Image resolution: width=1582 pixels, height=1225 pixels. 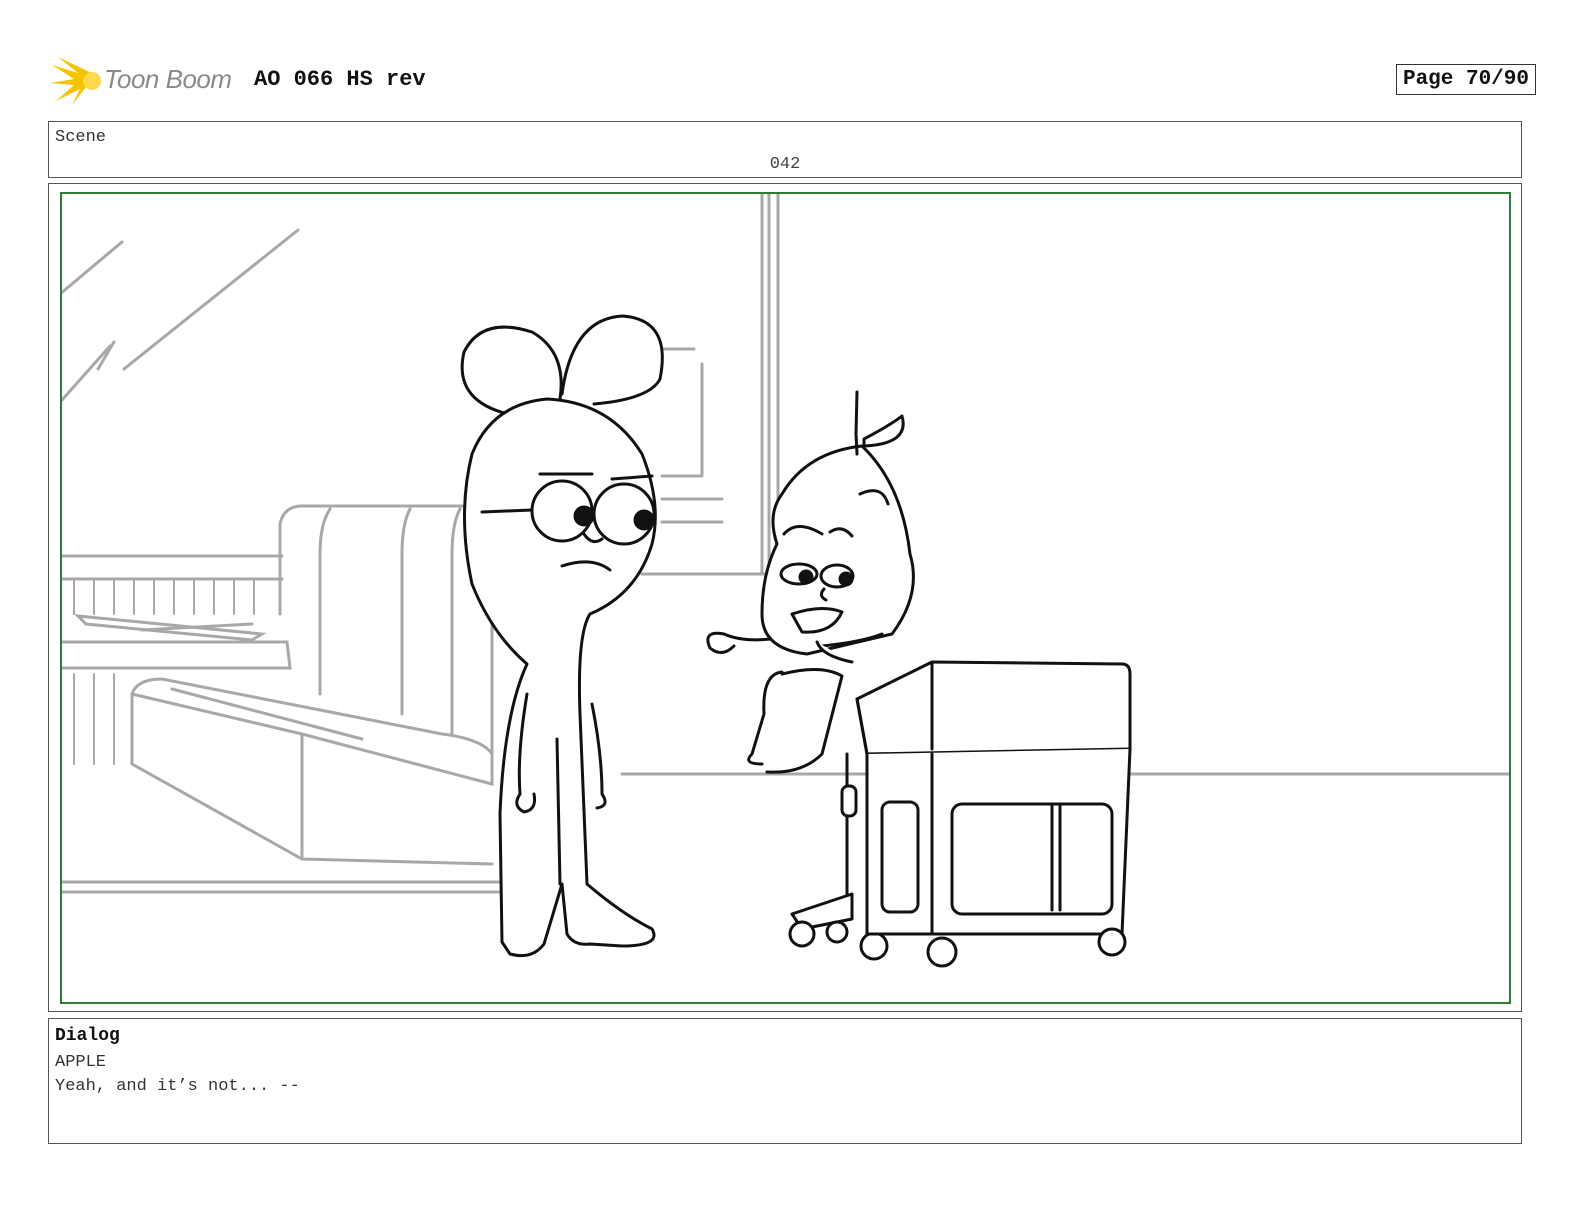 I want to click on toon-boom-logo: Toon Boom, so click(x=145, y=81).